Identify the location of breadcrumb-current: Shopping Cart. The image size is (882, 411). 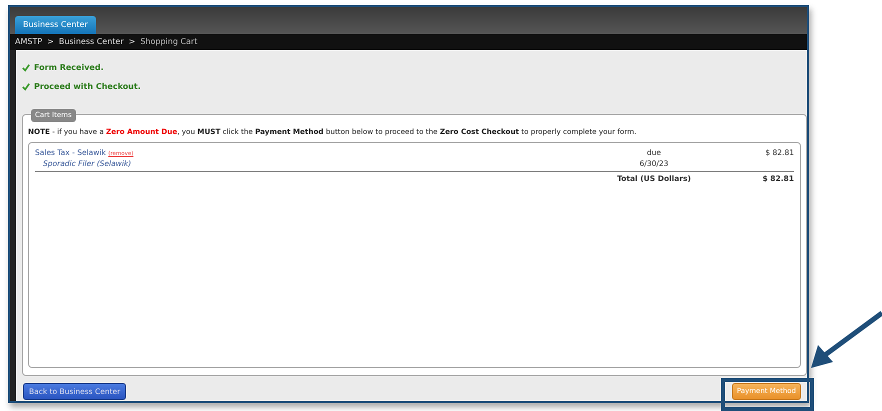
(169, 42).